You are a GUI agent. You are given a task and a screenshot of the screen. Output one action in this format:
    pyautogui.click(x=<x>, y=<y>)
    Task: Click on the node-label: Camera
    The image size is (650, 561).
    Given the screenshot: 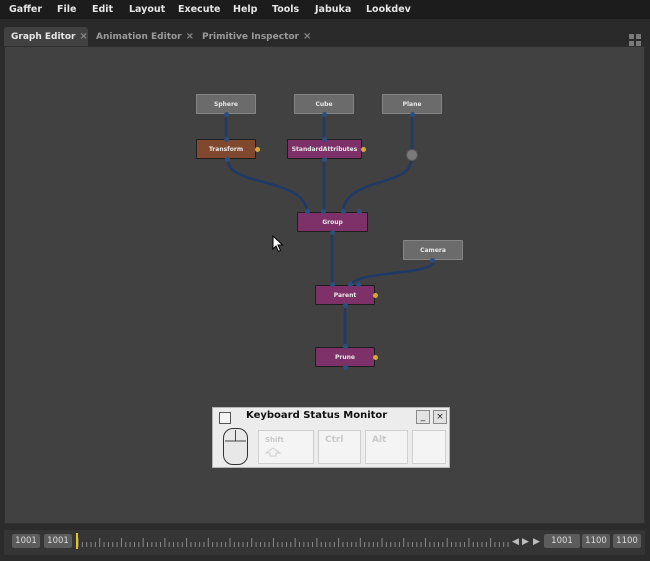 What is the action you would take?
    pyautogui.click(x=433, y=250)
    